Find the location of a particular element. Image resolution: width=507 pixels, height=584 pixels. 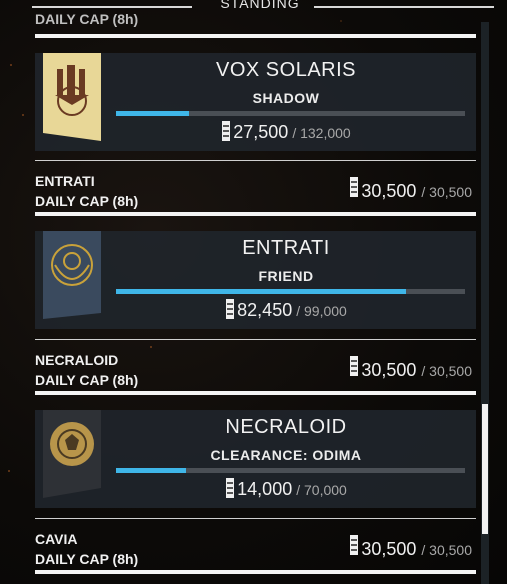

daily-cap-faction: CAVIA is located at coordinates (56, 539).